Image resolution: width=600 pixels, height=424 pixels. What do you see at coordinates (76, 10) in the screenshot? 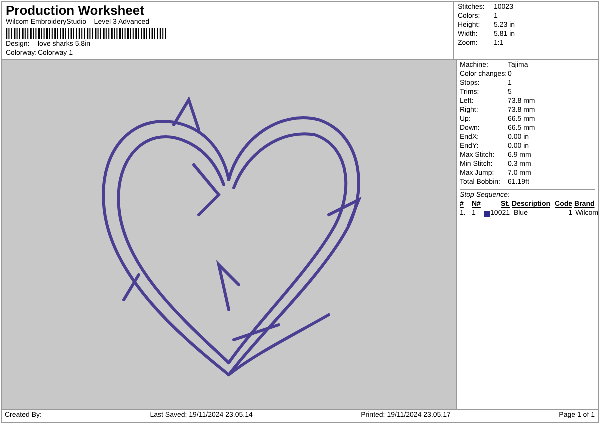
I see `worksheet-title: Production Worksheet` at bounding box center [76, 10].